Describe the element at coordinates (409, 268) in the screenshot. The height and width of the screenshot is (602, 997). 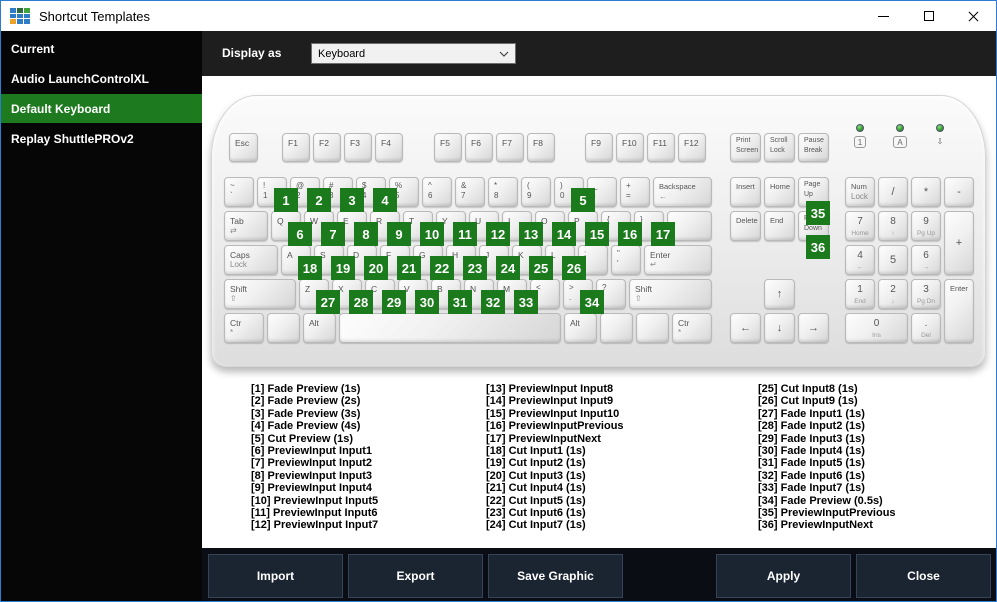
I see `shortcut-badge-21: 21` at that location.